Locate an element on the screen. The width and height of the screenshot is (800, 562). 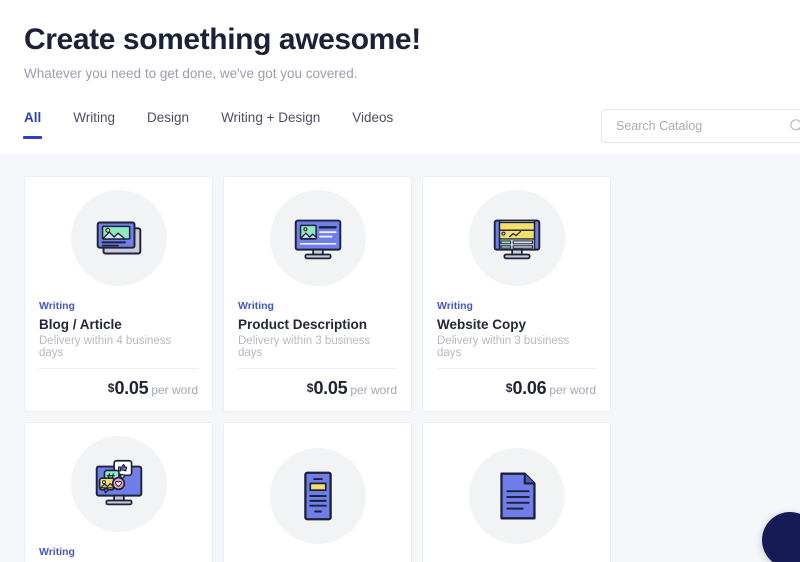
tabs-container: All Writing Design Writing + Design Videos is located at coordinates (223, 126).